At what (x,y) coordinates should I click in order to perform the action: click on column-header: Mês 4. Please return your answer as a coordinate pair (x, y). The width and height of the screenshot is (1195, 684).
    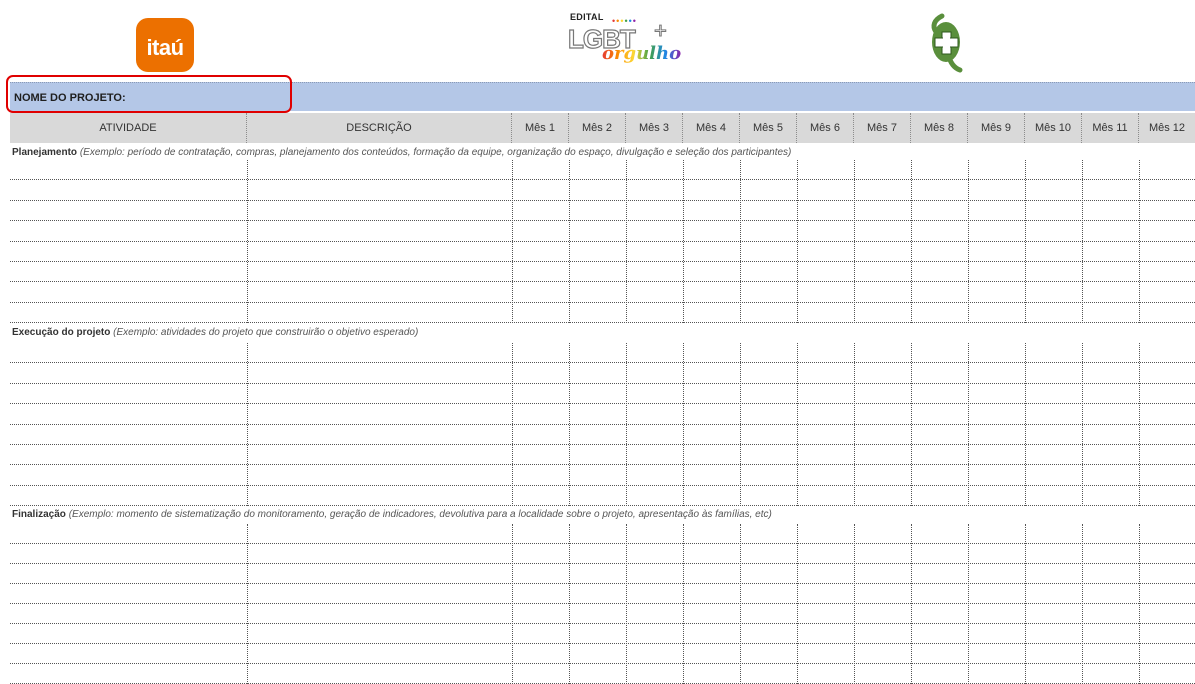
    Looking at the image, I should click on (711, 128).